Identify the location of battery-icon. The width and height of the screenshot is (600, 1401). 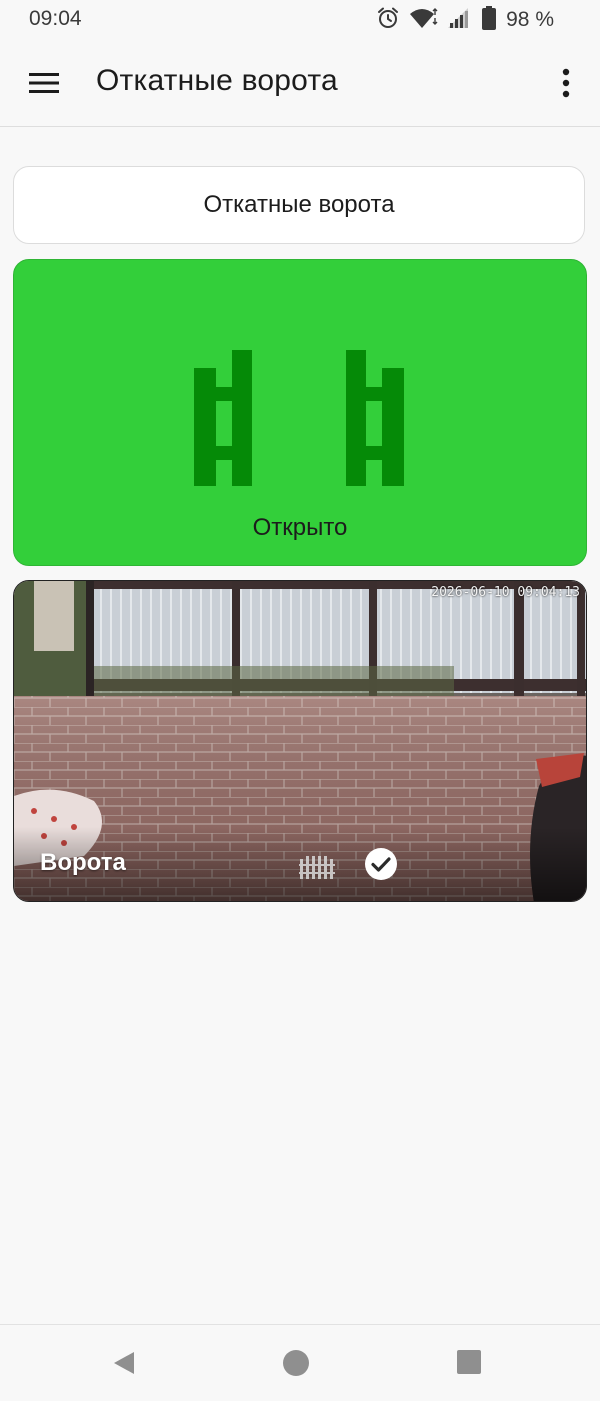
(489, 20).